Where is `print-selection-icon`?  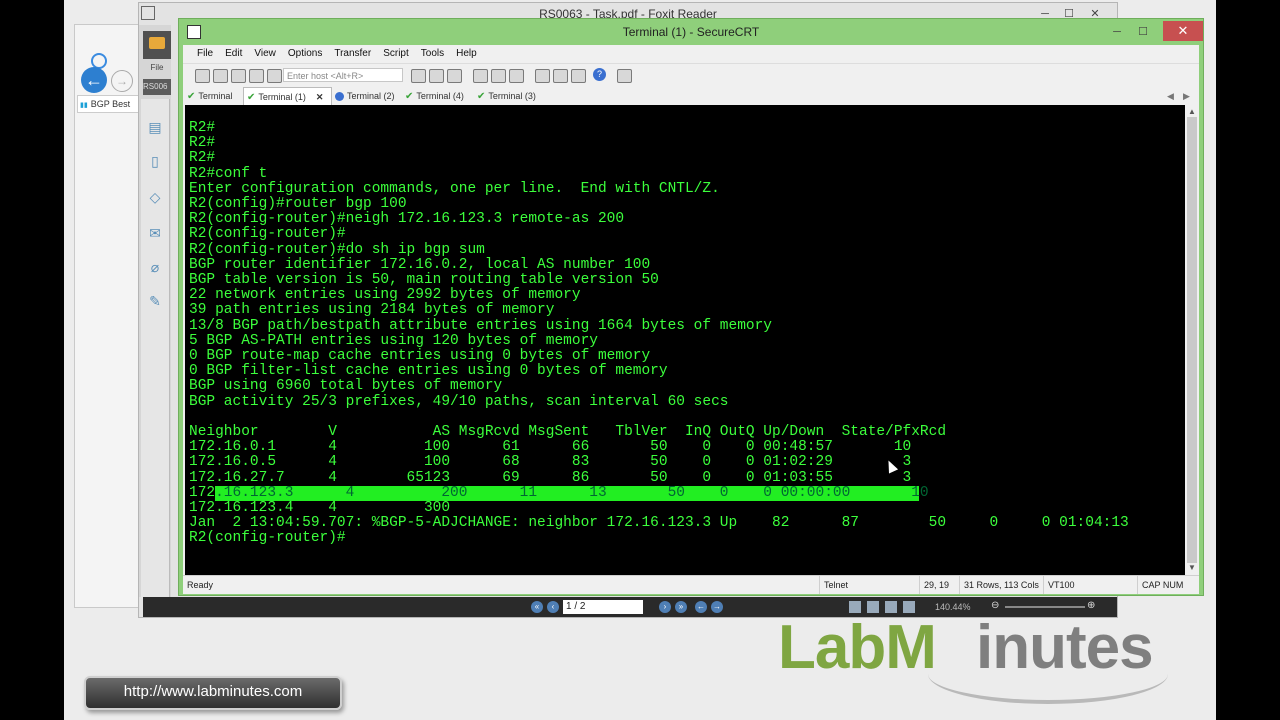 print-selection-icon is located at coordinates (498, 76).